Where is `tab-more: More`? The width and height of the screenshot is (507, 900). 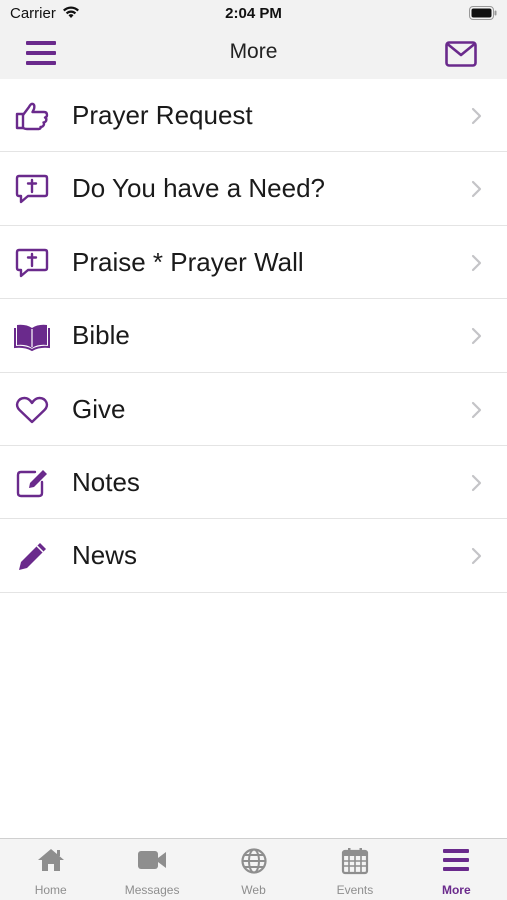 tab-more: More is located at coordinates (456, 869).